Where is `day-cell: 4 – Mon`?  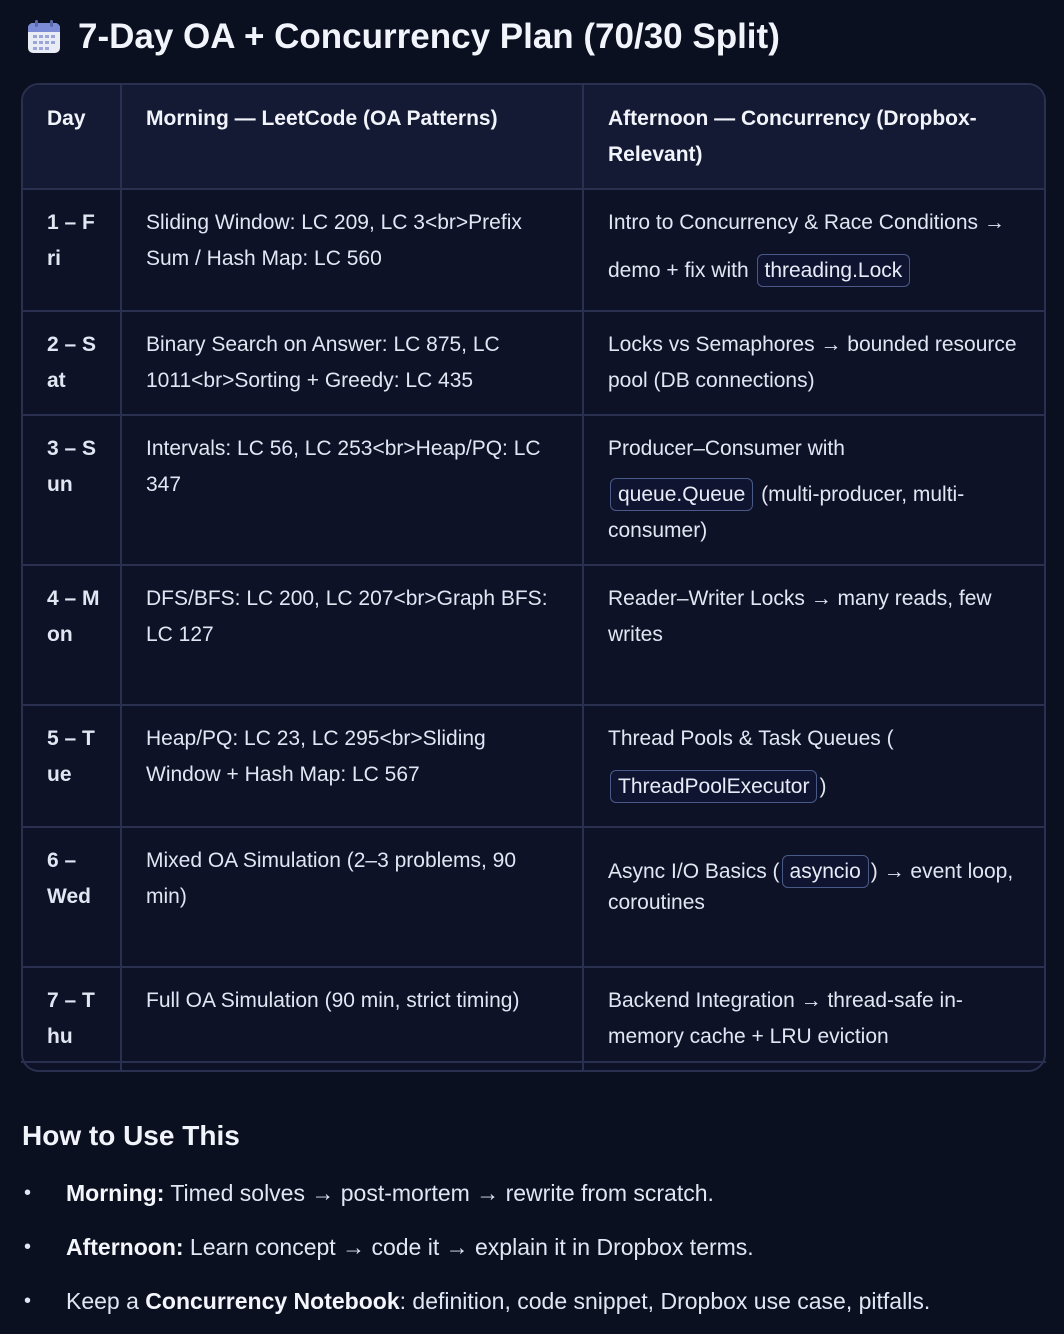
day-cell: 4 – Mon is located at coordinates (72, 635).